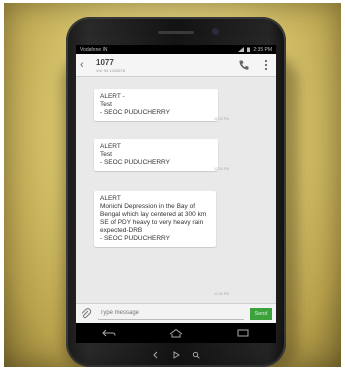 The width and height of the screenshot is (345, 370). I want to click on navigation-bar, so click(176, 333).